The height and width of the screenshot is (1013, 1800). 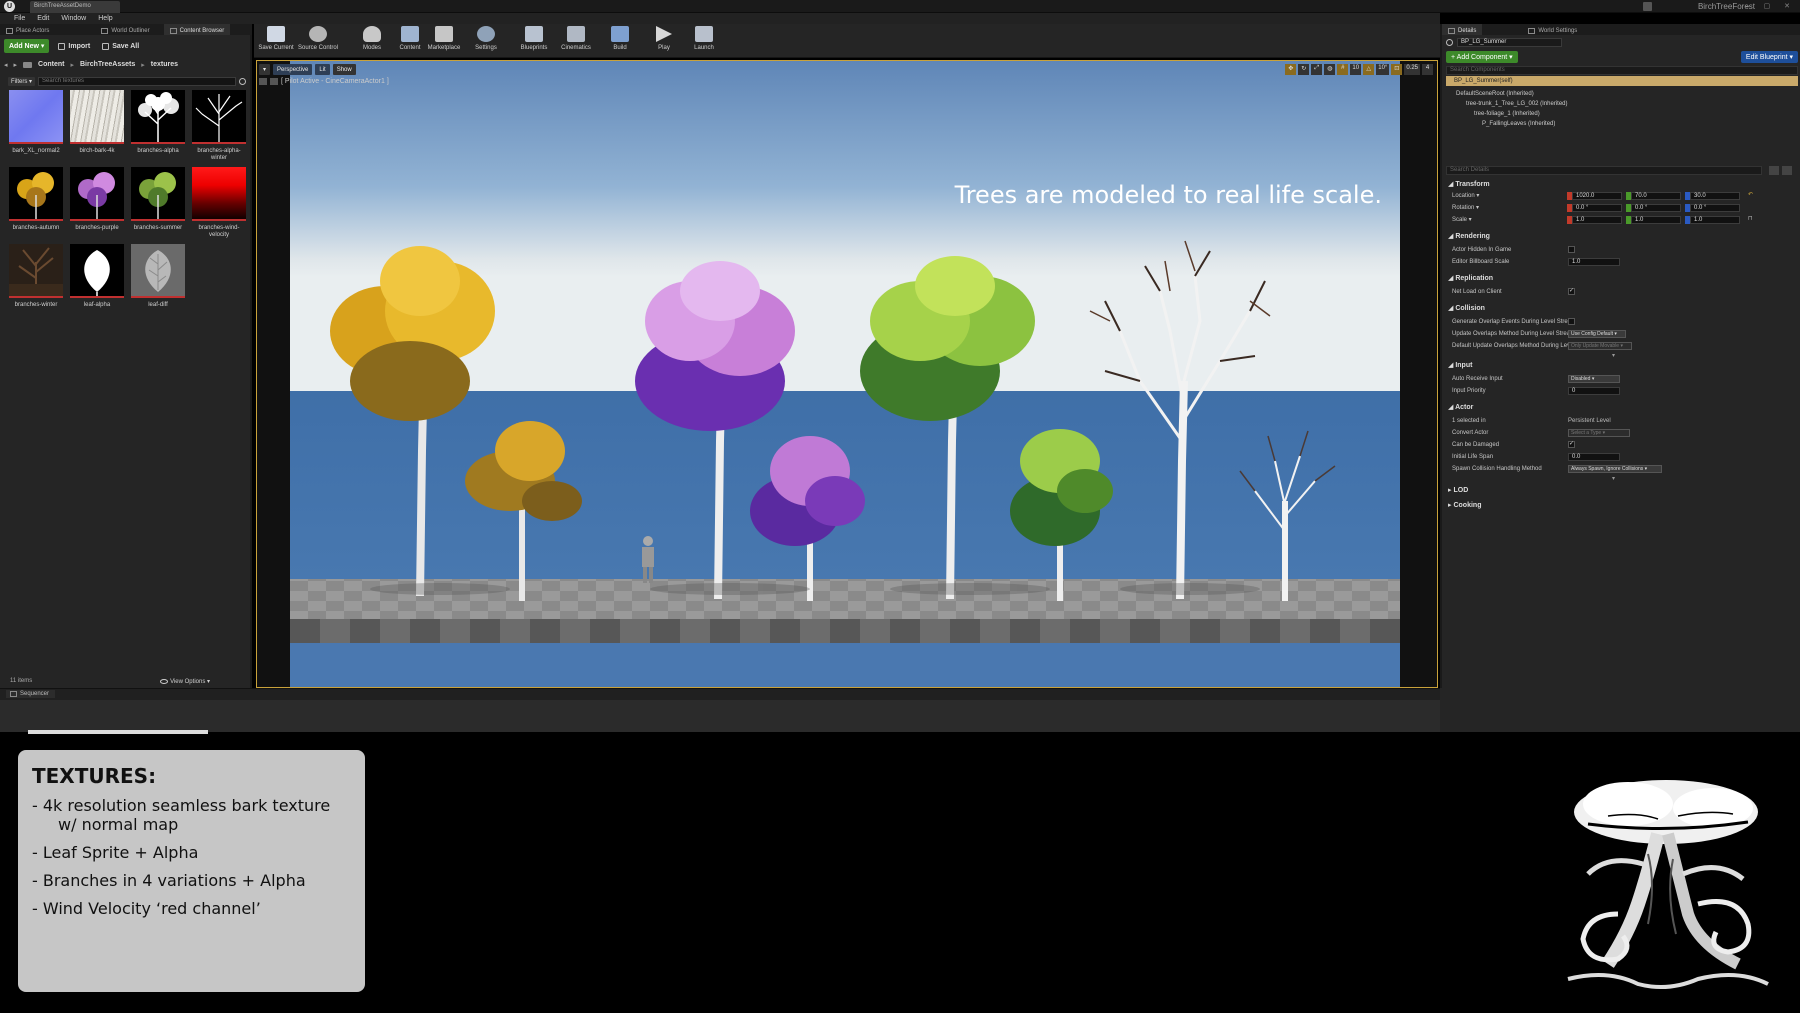 I want to click on marketplace-button: Marketplace, so click(x=444, y=41).